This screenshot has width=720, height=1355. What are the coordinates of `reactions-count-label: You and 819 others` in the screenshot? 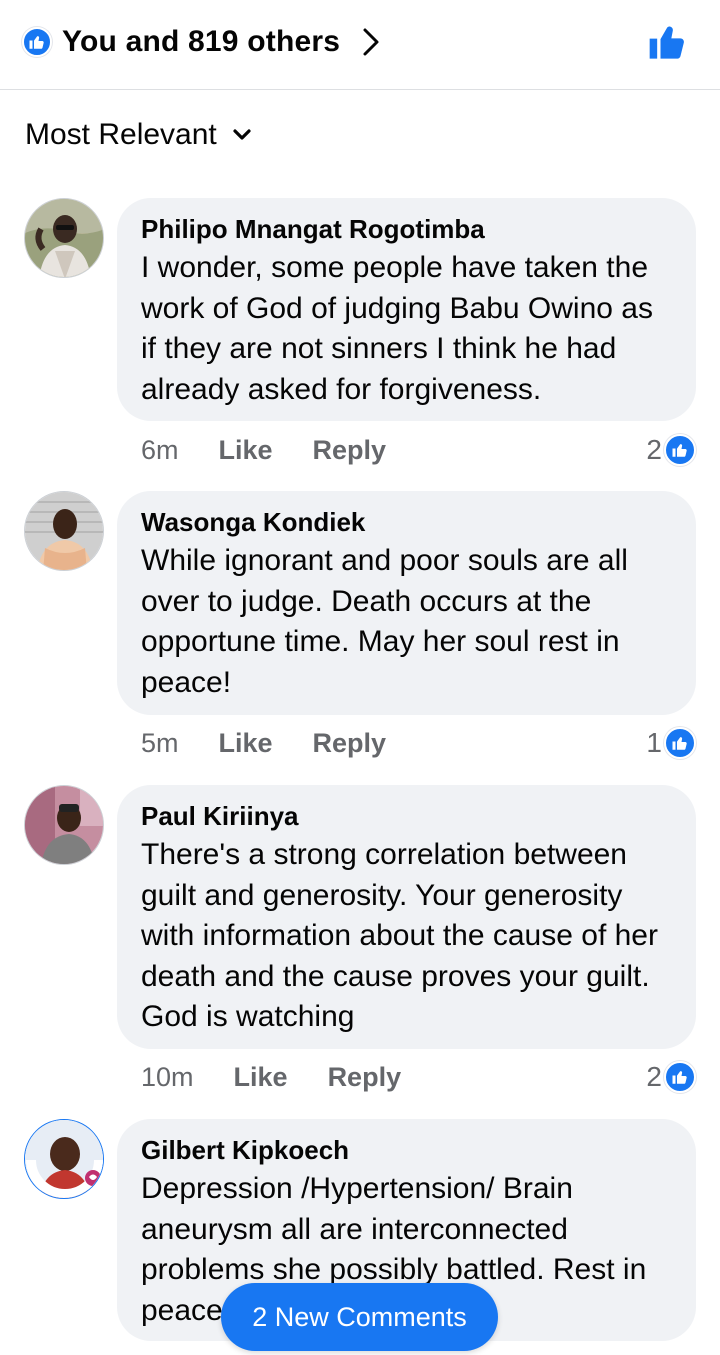 It's located at (201, 41).